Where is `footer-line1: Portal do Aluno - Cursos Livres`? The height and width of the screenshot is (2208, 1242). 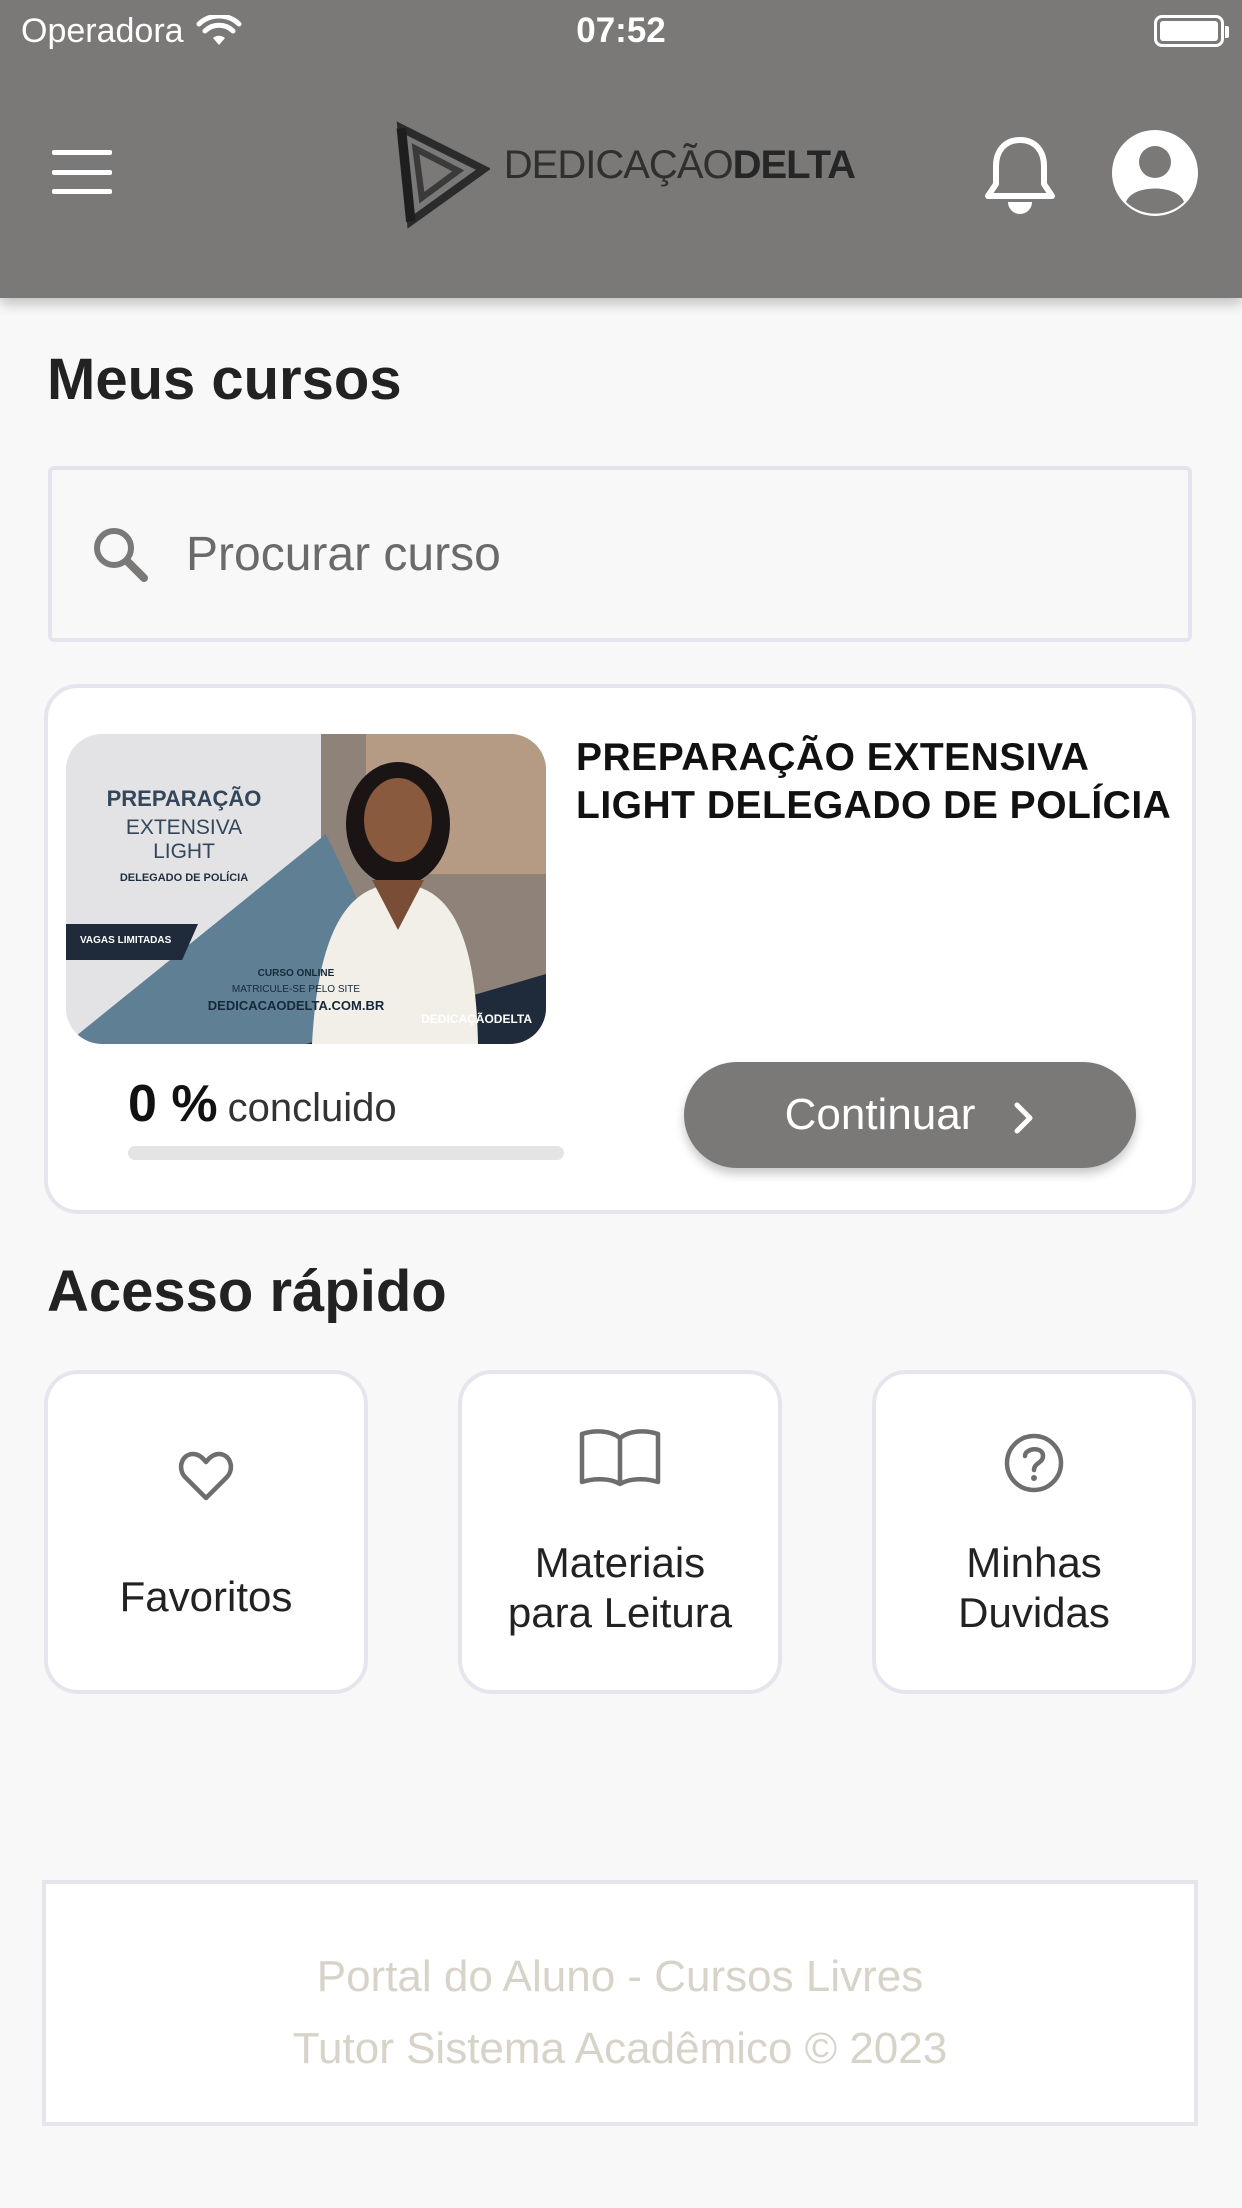
footer-line1: Portal do Aluno - Cursos Livres is located at coordinates (620, 1976).